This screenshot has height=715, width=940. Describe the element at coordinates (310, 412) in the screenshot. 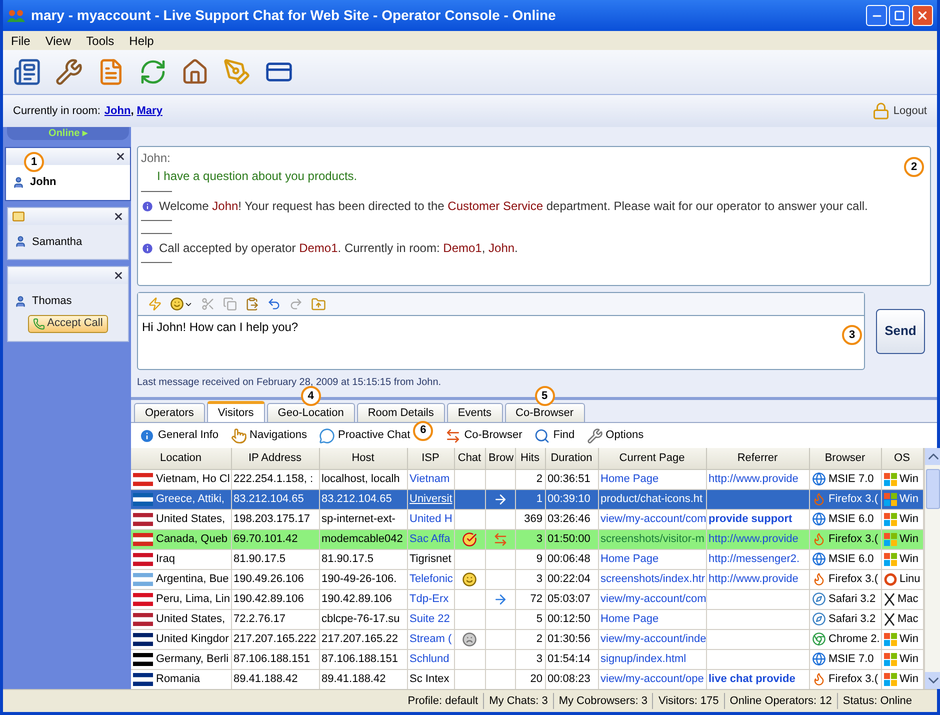

I see `tab: Geo-Location` at that location.